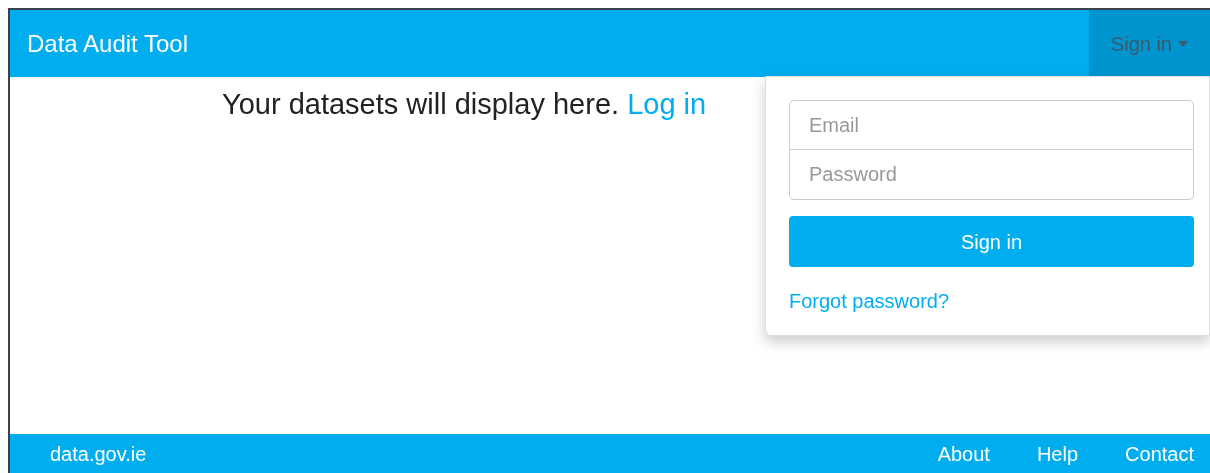 This screenshot has width=1210, height=473. What do you see at coordinates (991, 125) in the screenshot?
I see `email-field: Email` at bounding box center [991, 125].